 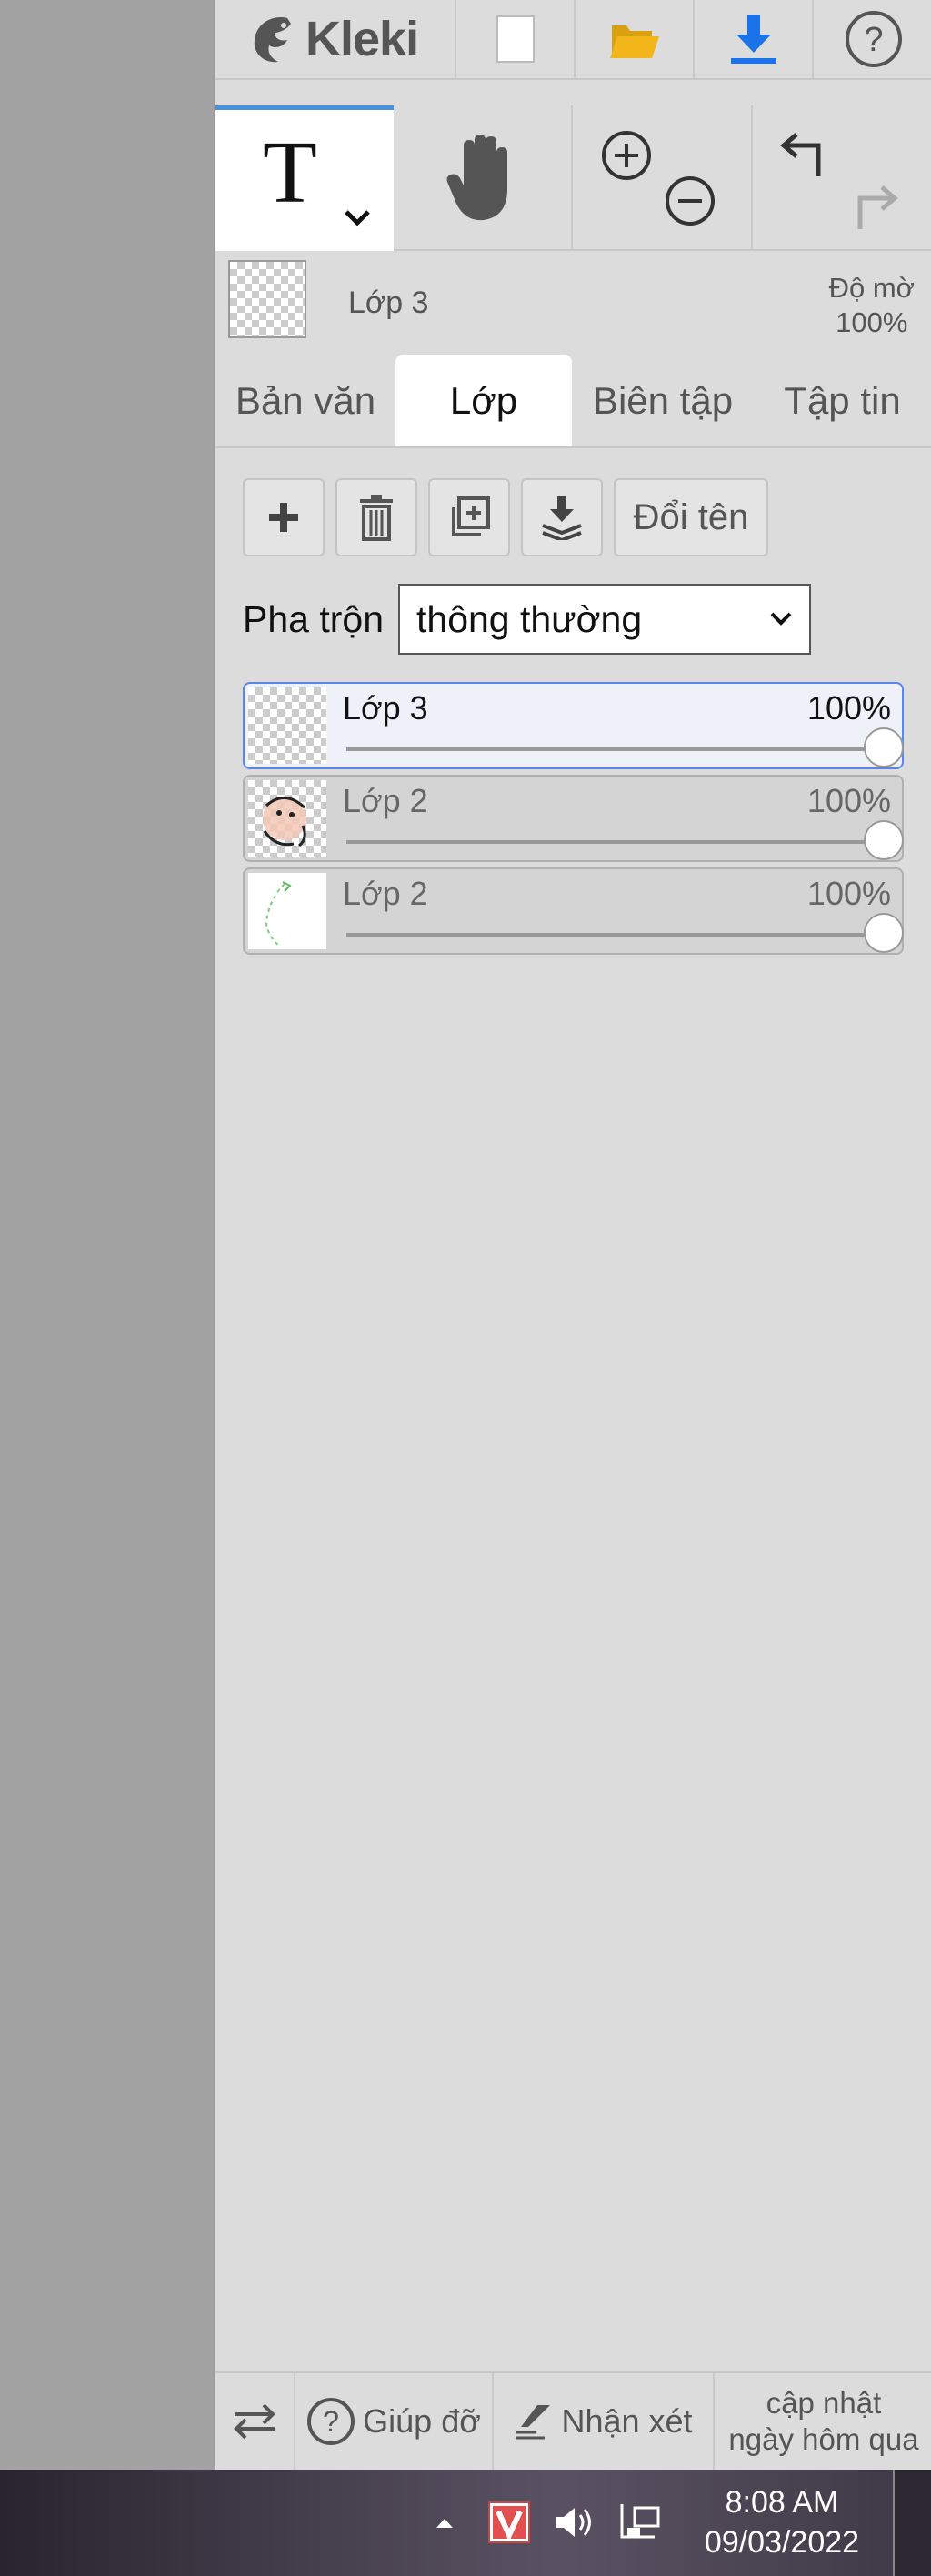 What do you see at coordinates (483, 400) in the screenshot?
I see `tab-layers: Lớp` at bounding box center [483, 400].